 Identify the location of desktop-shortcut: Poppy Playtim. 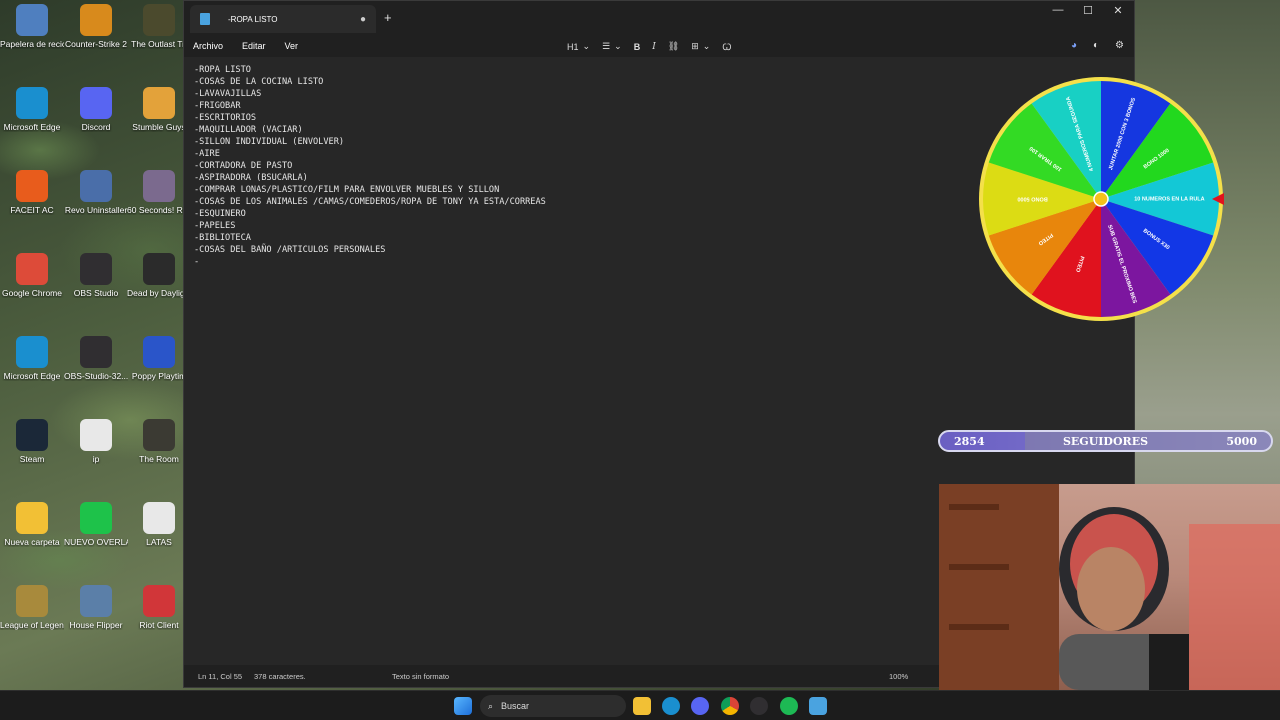
(159, 358).